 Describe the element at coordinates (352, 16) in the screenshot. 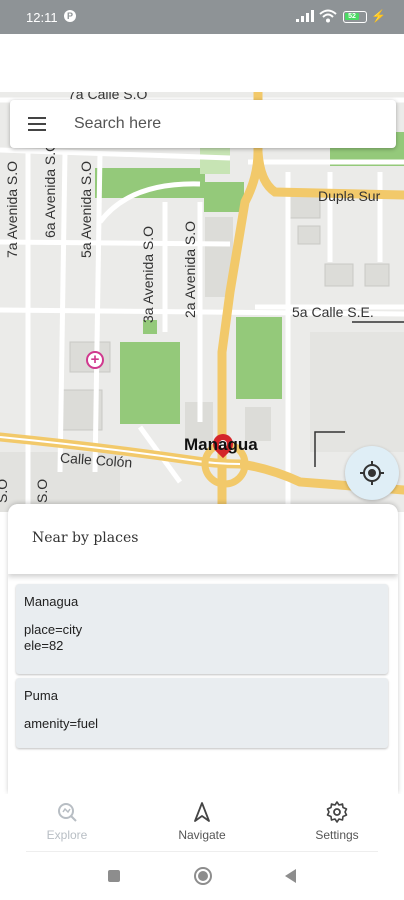

I see `battery-level: 52` at that location.